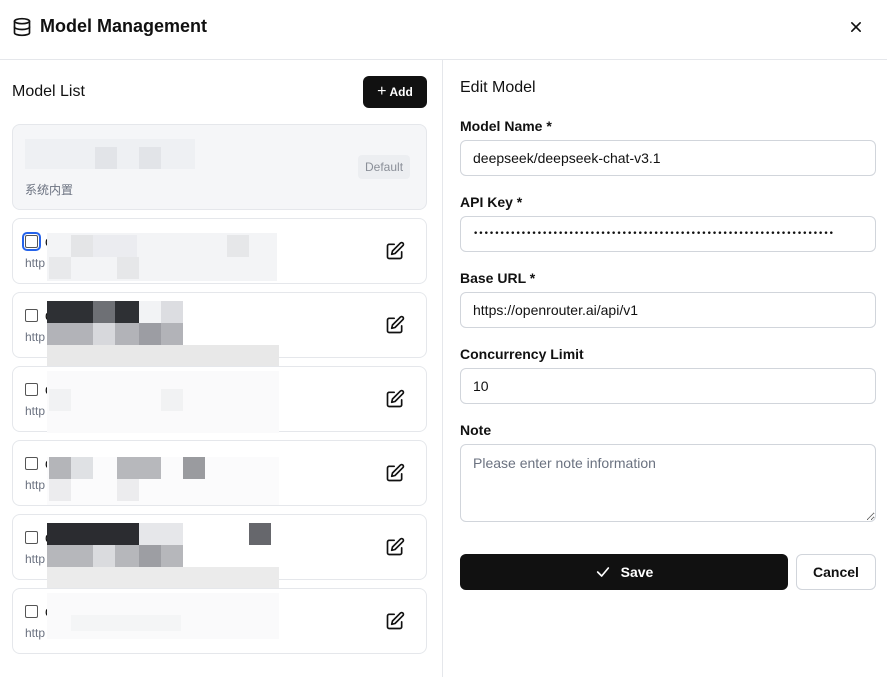 This screenshot has width=887, height=677. Describe the element at coordinates (836, 572) in the screenshot. I see `cancel-button: Cancel` at that location.